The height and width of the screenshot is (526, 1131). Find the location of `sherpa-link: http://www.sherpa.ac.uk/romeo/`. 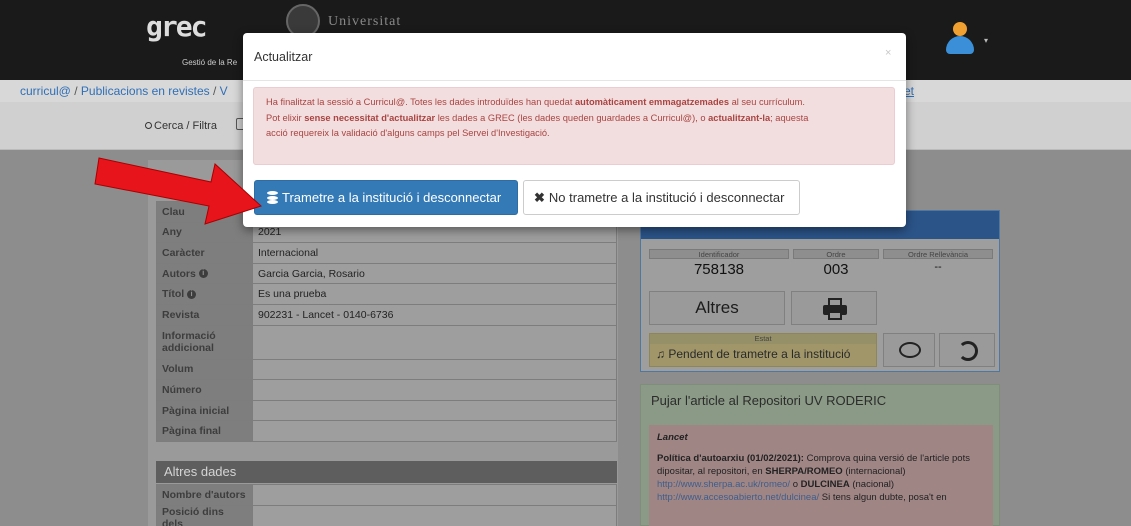

sherpa-link: http://www.sherpa.ac.uk/romeo/ is located at coordinates (723, 484).